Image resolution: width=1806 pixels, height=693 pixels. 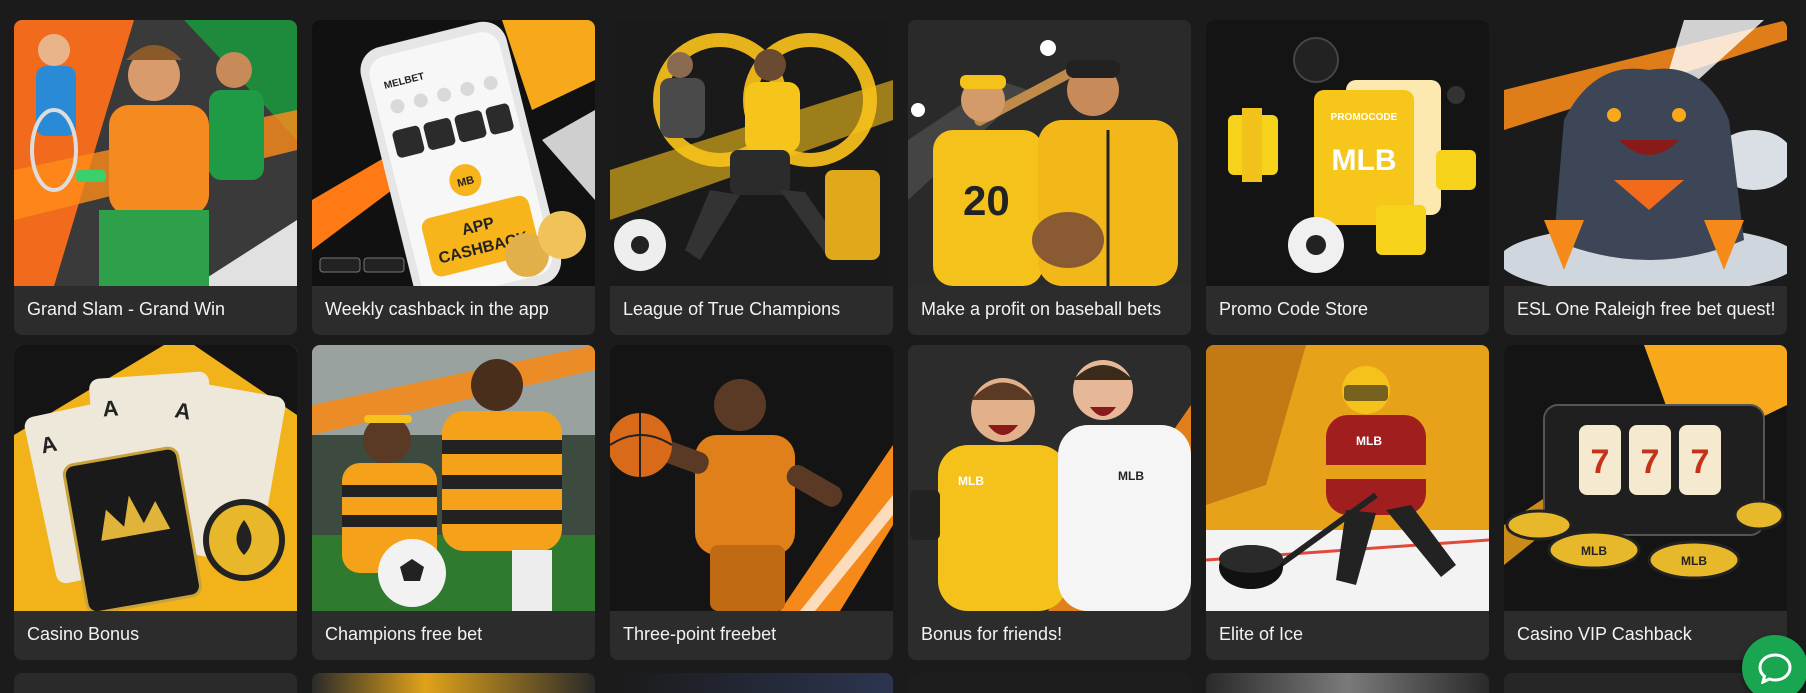 I want to click on promo-title: Elite of Ice, so click(x=1347, y=635).